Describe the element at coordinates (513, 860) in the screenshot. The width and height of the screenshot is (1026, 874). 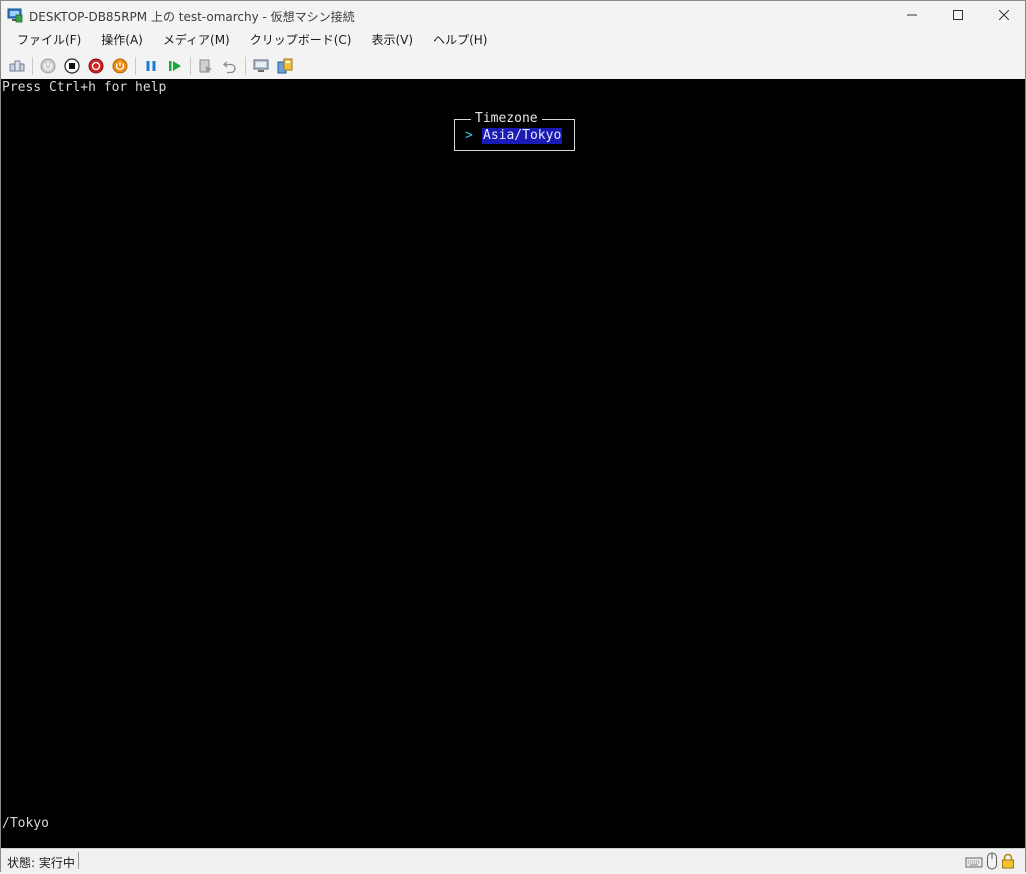
I see `status-bar: 状態: 実行中` at that location.